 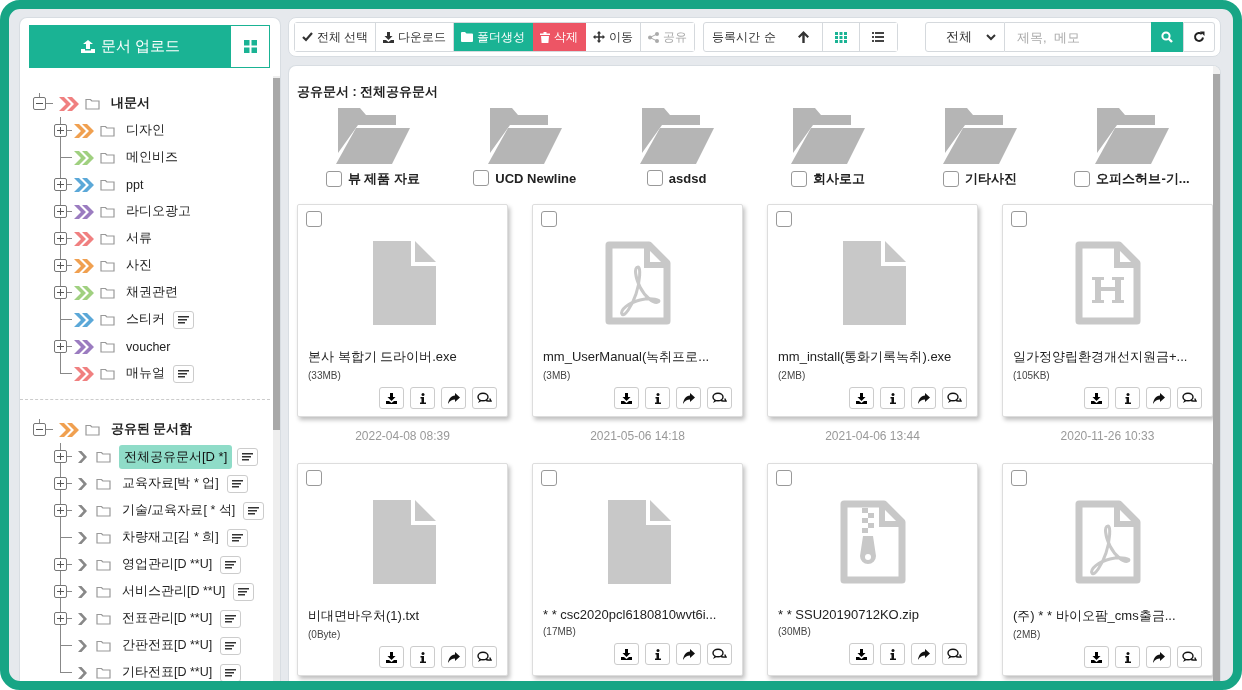 I want to click on tree-item: 내문서, so click(x=130, y=103).